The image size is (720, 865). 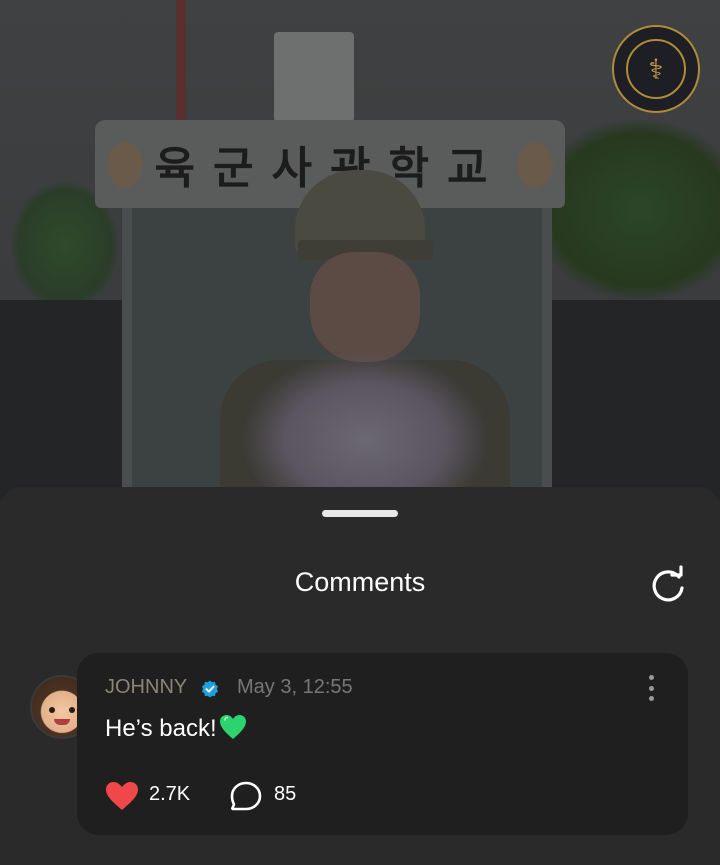 What do you see at coordinates (535, 165) in the screenshot?
I see `sign-emblem-right` at bounding box center [535, 165].